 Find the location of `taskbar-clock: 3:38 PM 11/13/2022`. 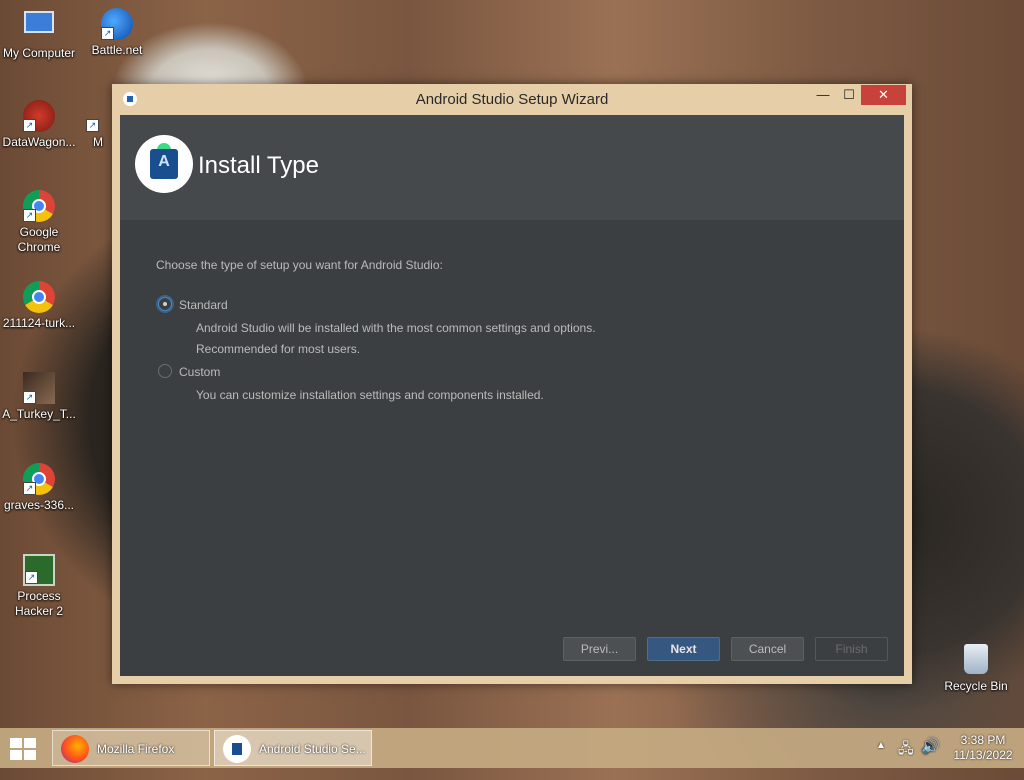

taskbar-clock: 3:38 PM 11/13/2022 is located at coordinates (983, 748).